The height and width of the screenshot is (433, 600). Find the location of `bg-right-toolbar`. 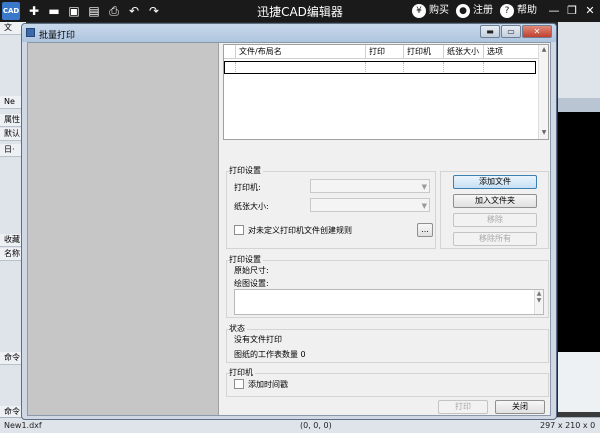

bg-right-toolbar is located at coordinates (579, 60).